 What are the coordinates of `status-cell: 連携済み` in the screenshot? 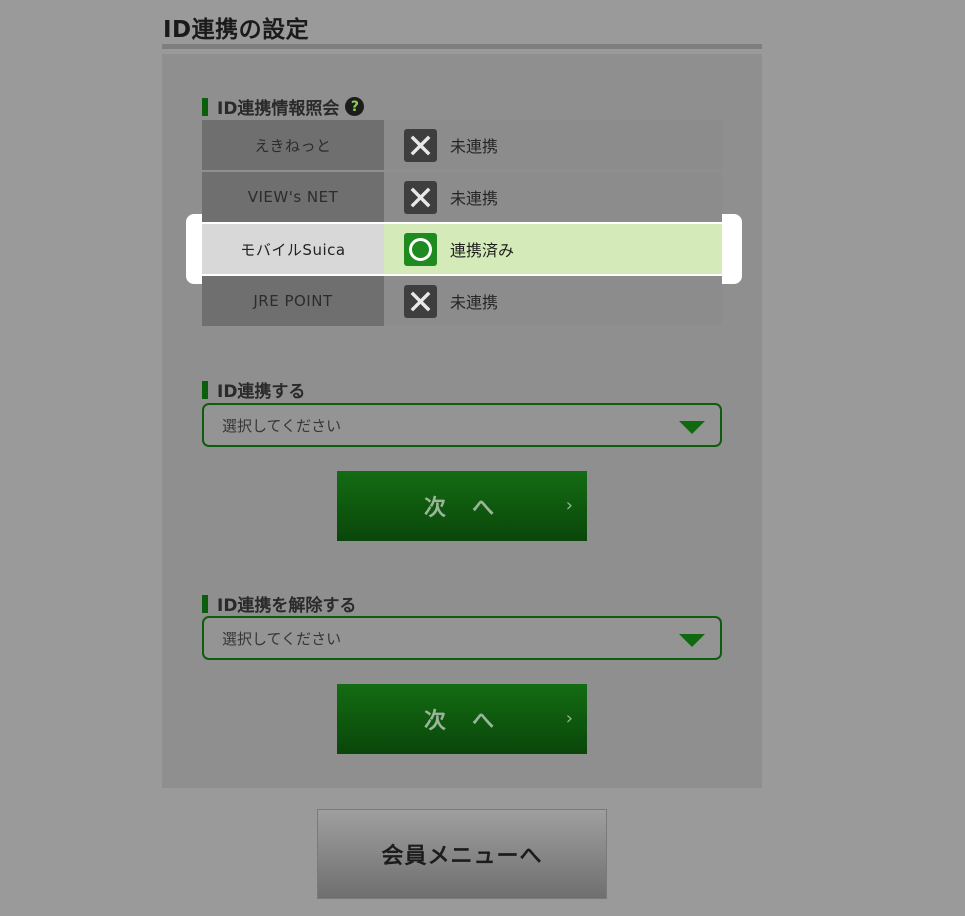 It's located at (553, 249).